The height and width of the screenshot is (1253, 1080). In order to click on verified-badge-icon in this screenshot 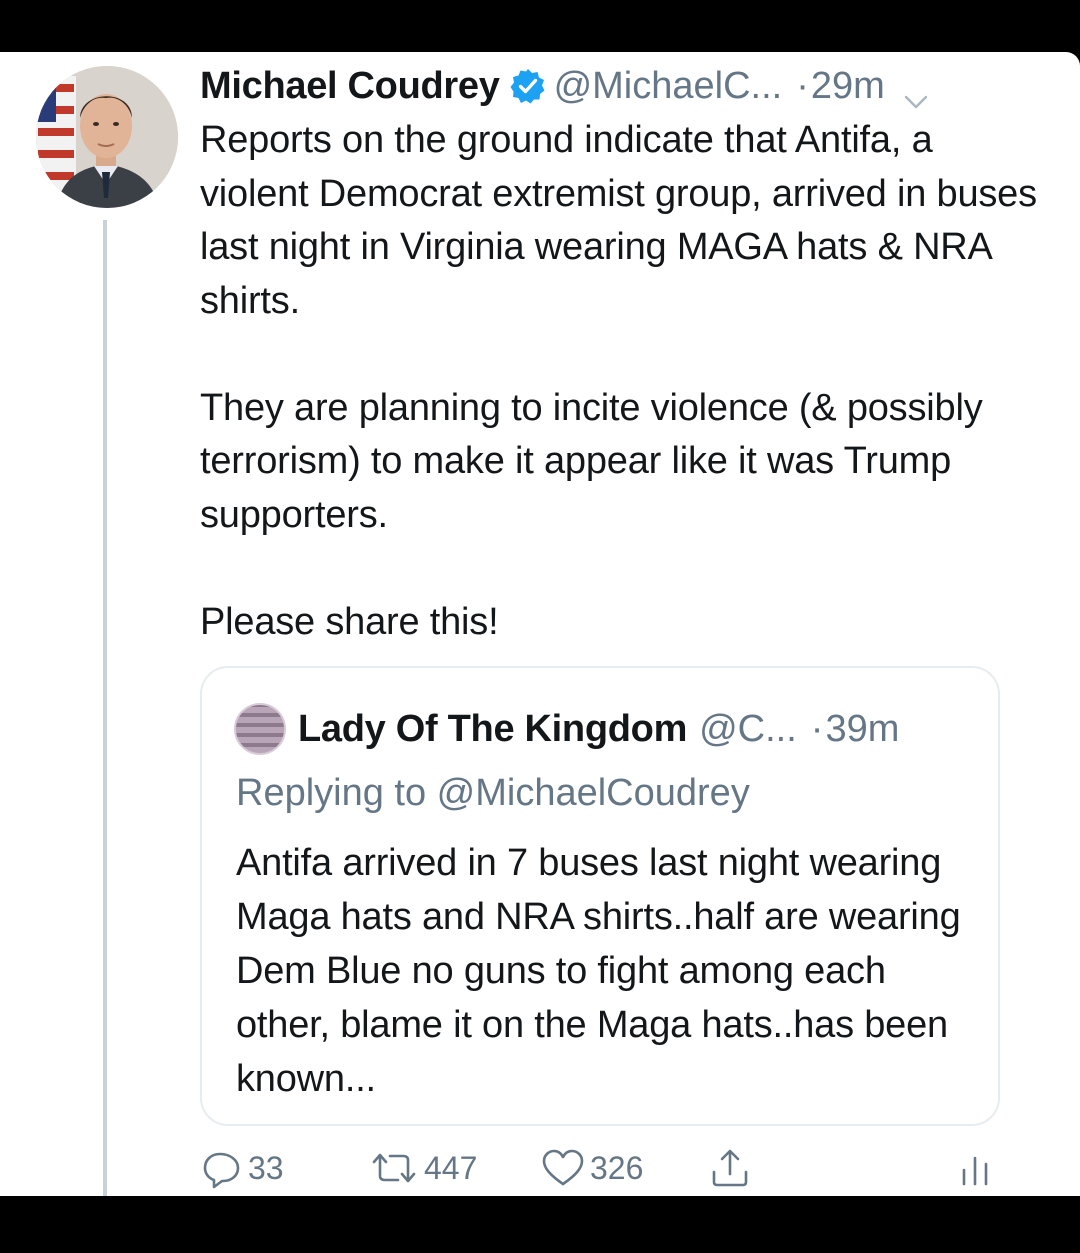, I will do `click(528, 86)`.